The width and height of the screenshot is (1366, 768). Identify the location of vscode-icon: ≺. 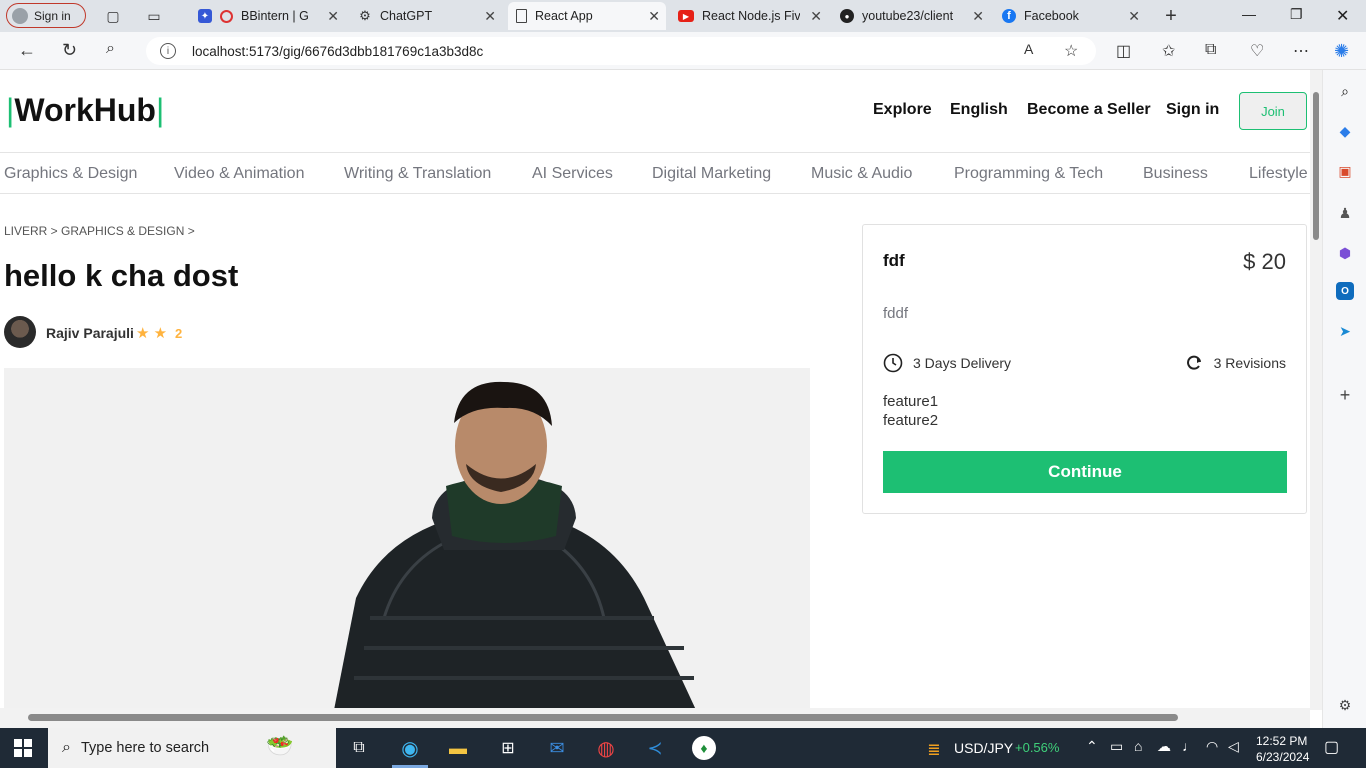
(655, 748).